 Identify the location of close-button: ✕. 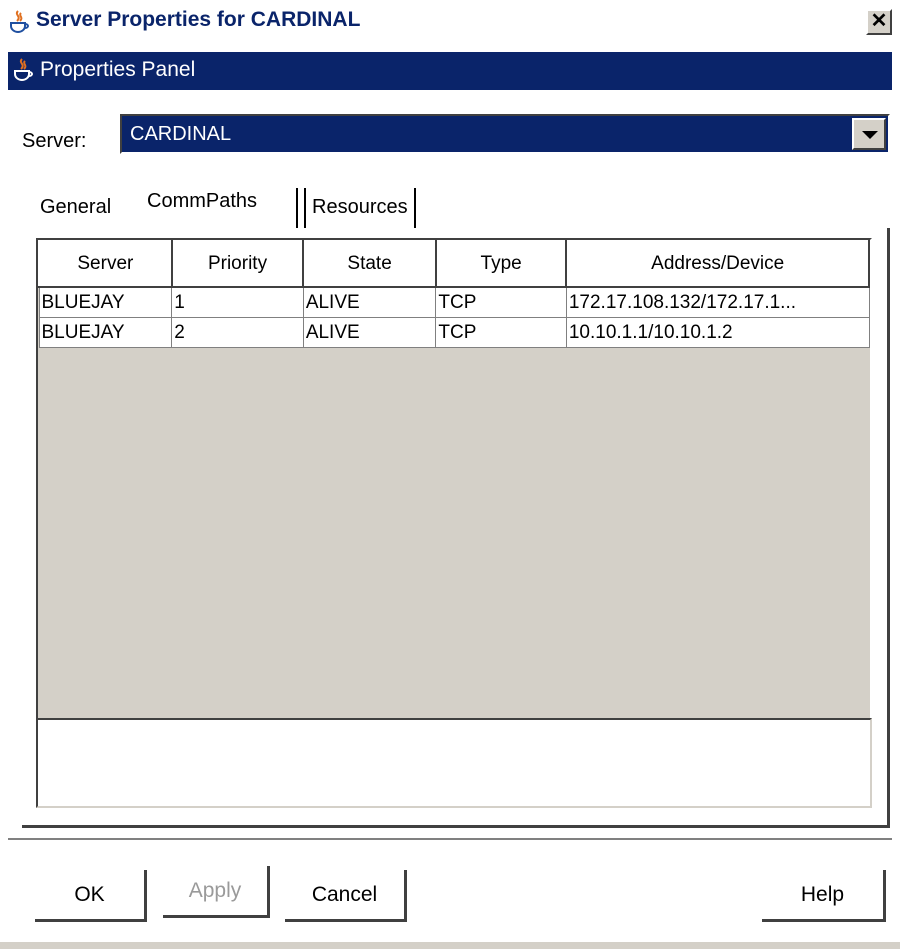
(879, 22).